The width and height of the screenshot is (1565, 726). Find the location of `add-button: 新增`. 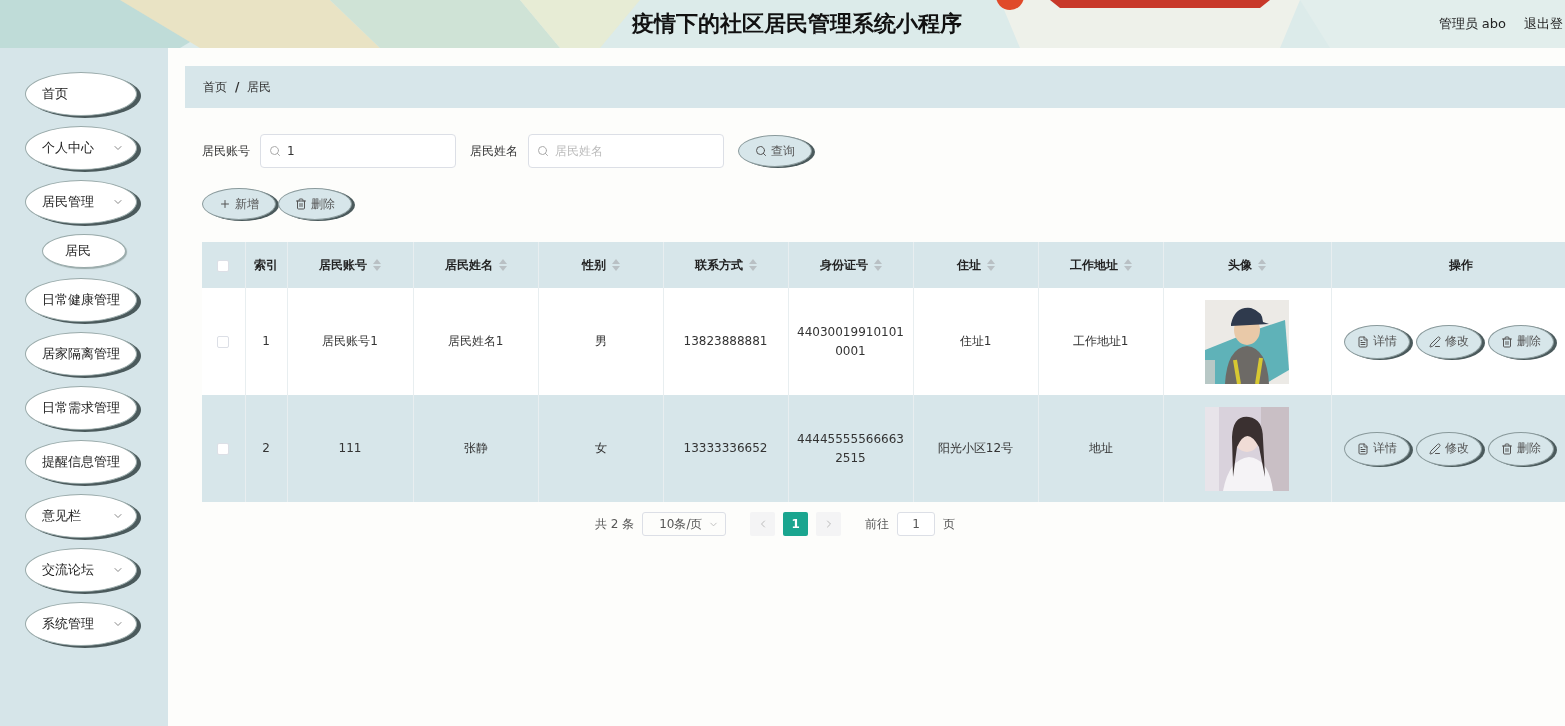

add-button: 新增 is located at coordinates (239, 204).